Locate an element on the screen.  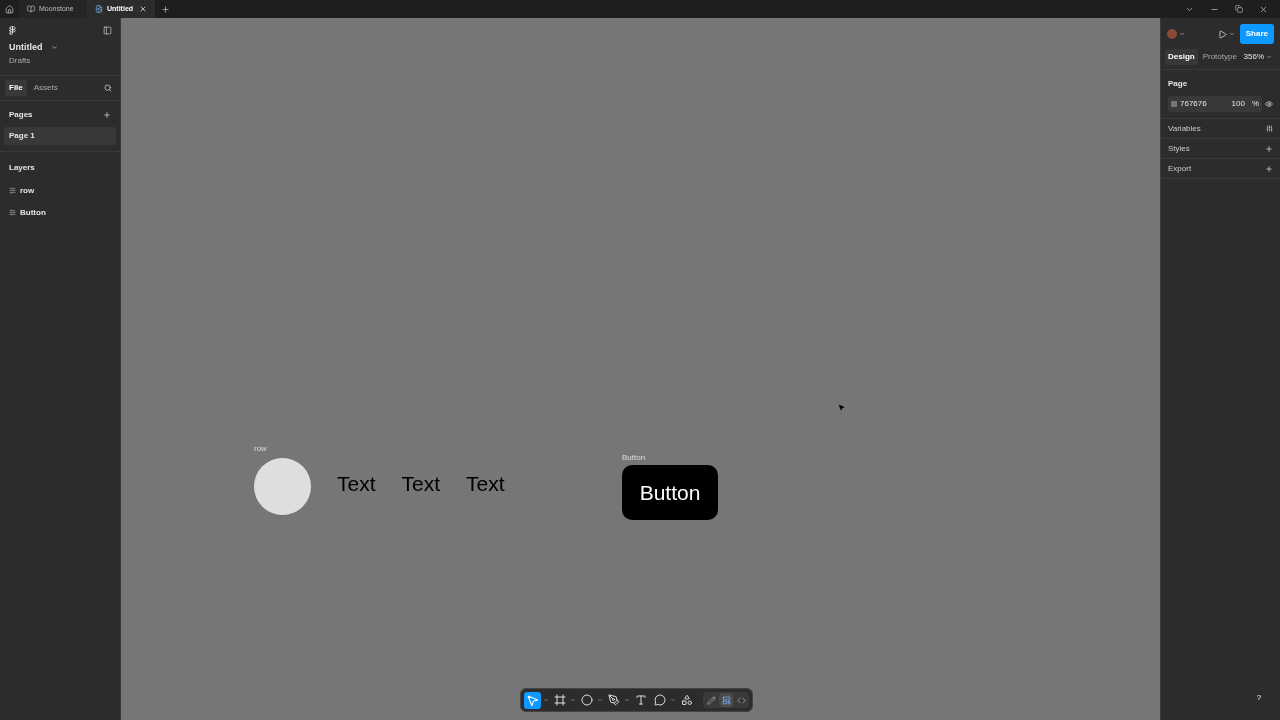
visibility-icon is located at coordinates (1269, 104).